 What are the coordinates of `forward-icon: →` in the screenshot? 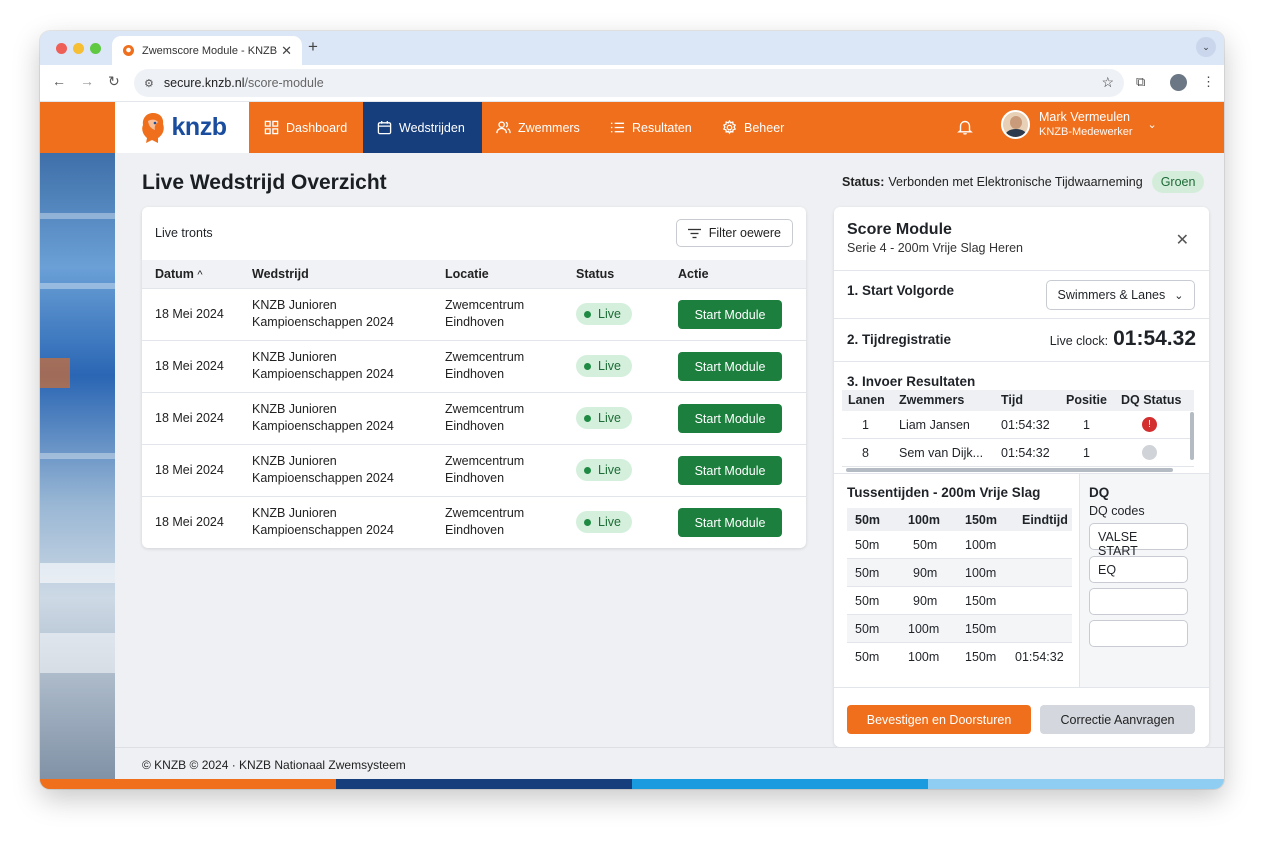 It's located at (87, 81).